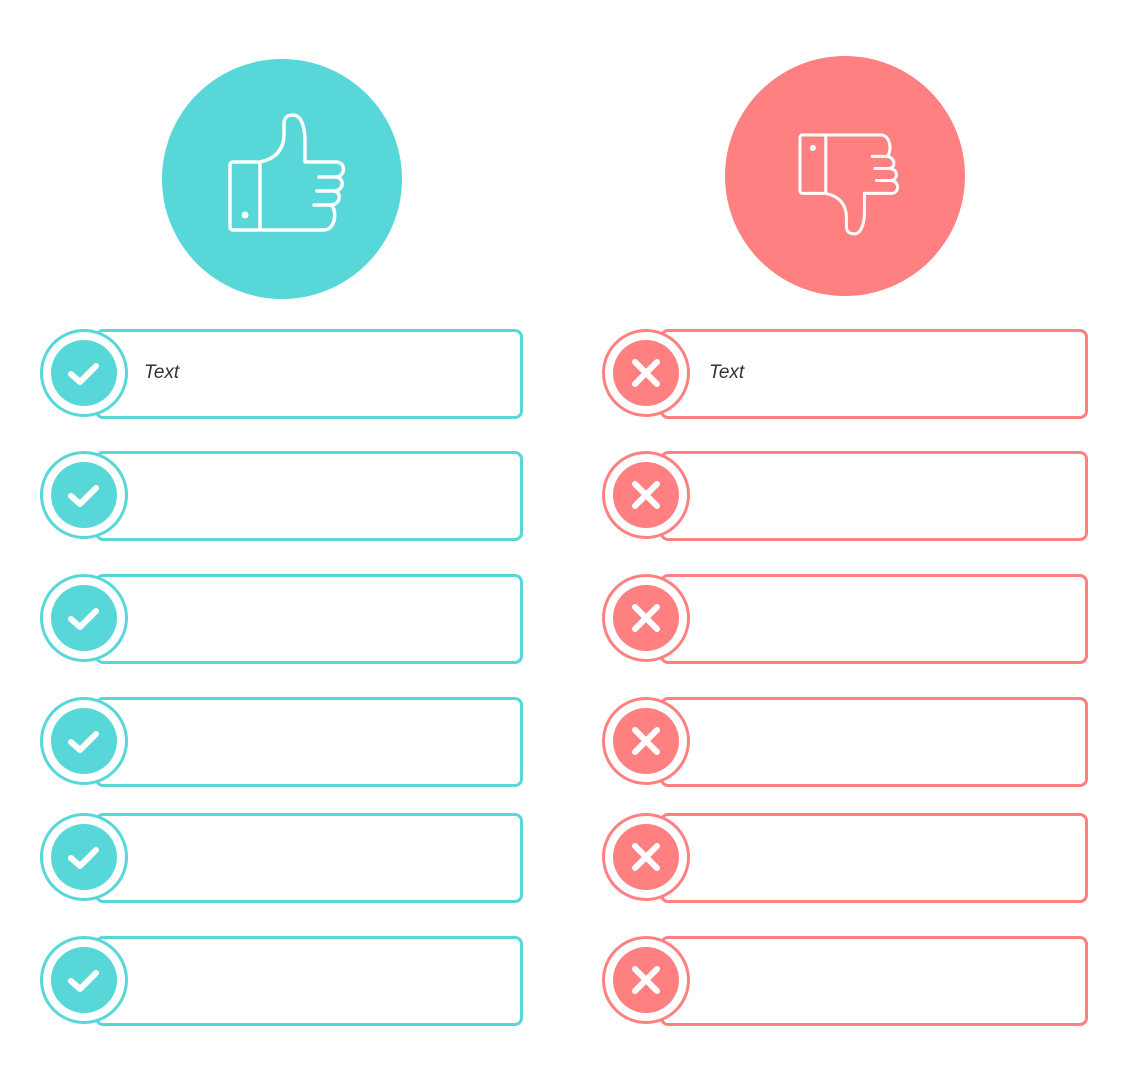 The height and width of the screenshot is (1065, 1145). I want to click on cons-header-circle, so click(845, 176).